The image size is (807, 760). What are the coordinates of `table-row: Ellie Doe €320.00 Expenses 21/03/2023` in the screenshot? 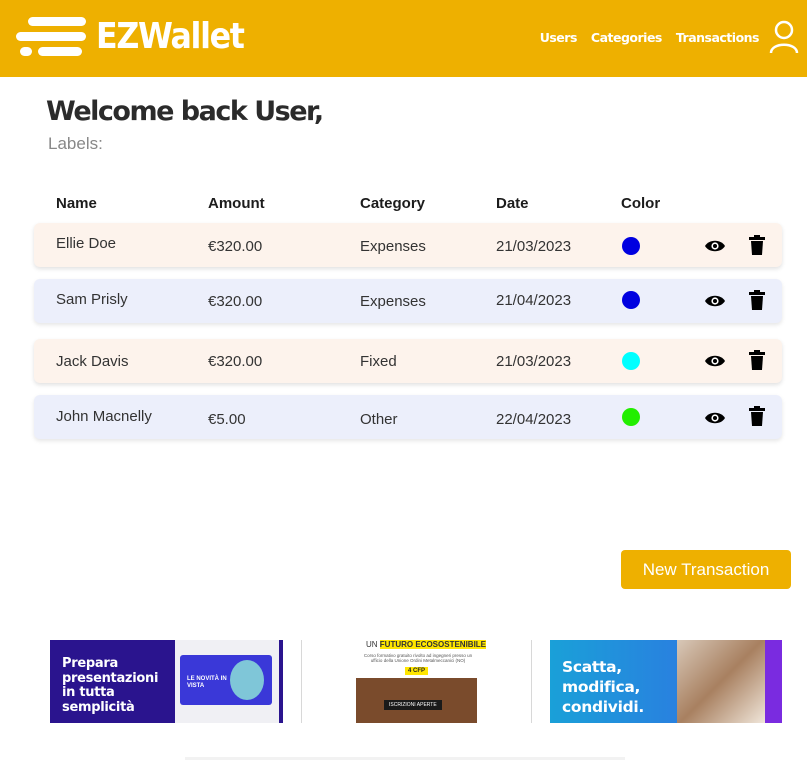 It's located at (408, 245).